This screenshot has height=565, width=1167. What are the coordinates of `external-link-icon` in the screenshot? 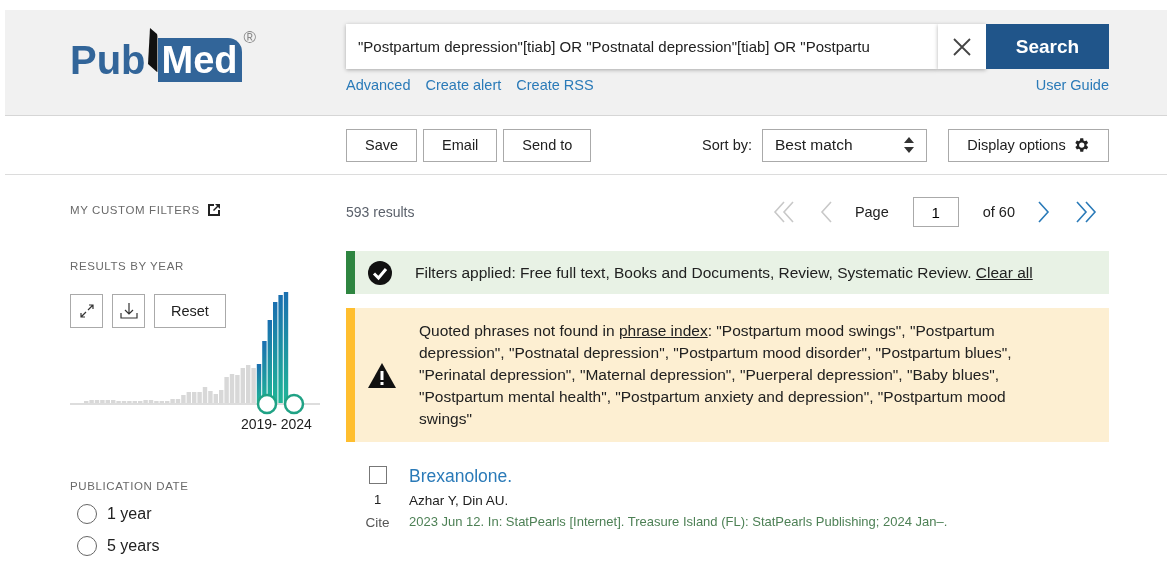 It's located at (213, 210).